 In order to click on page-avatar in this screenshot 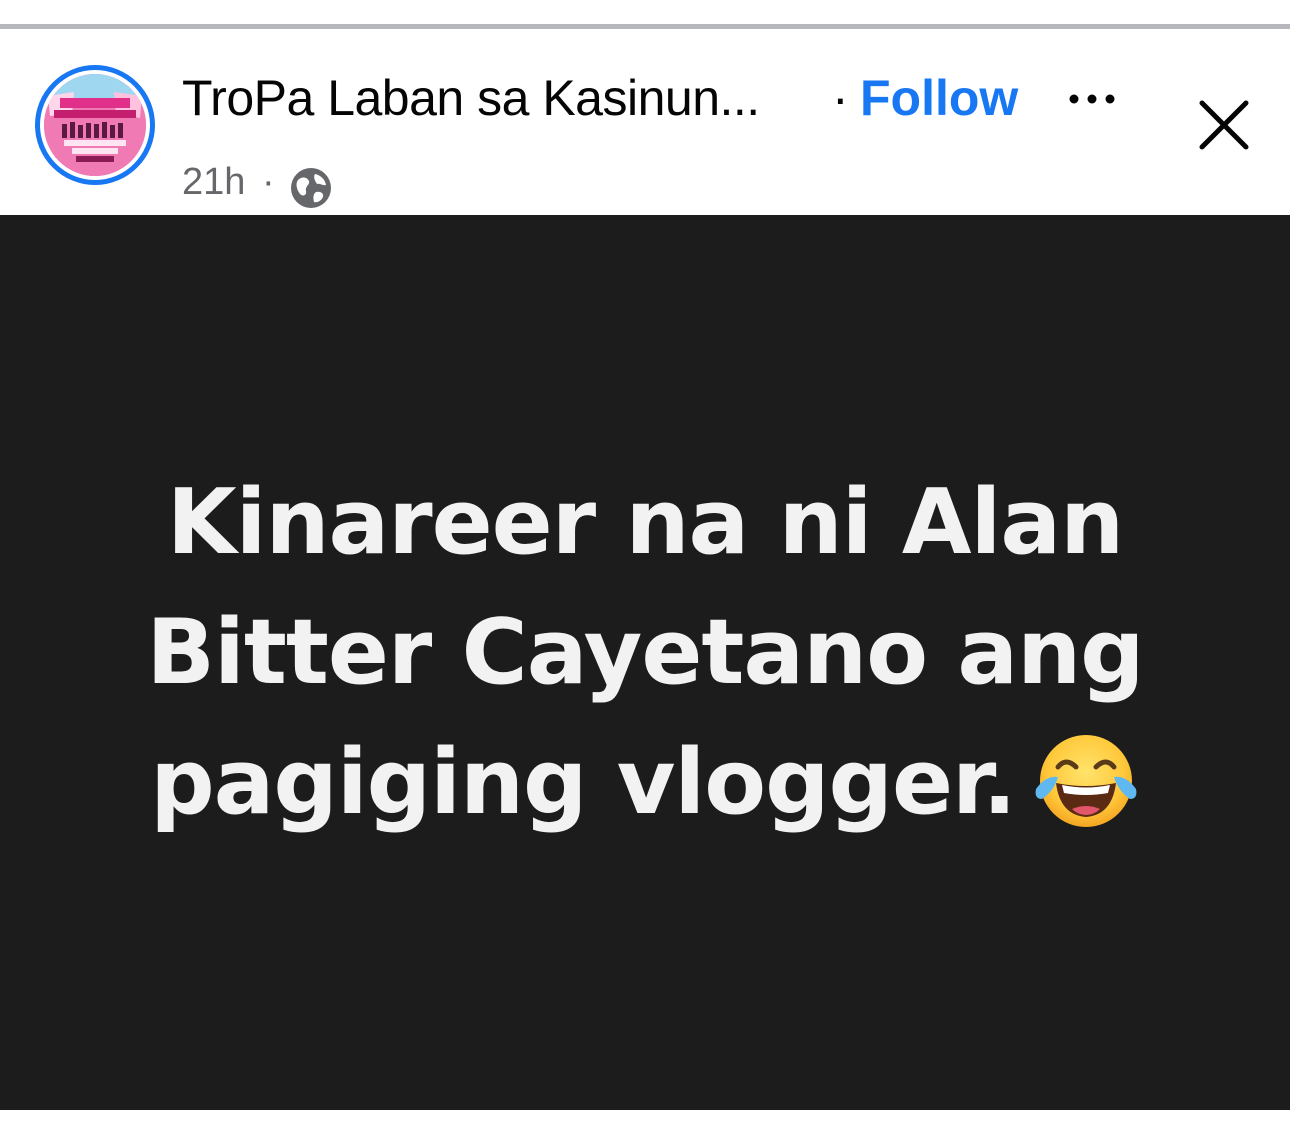, I will do `click(95, 125)`.